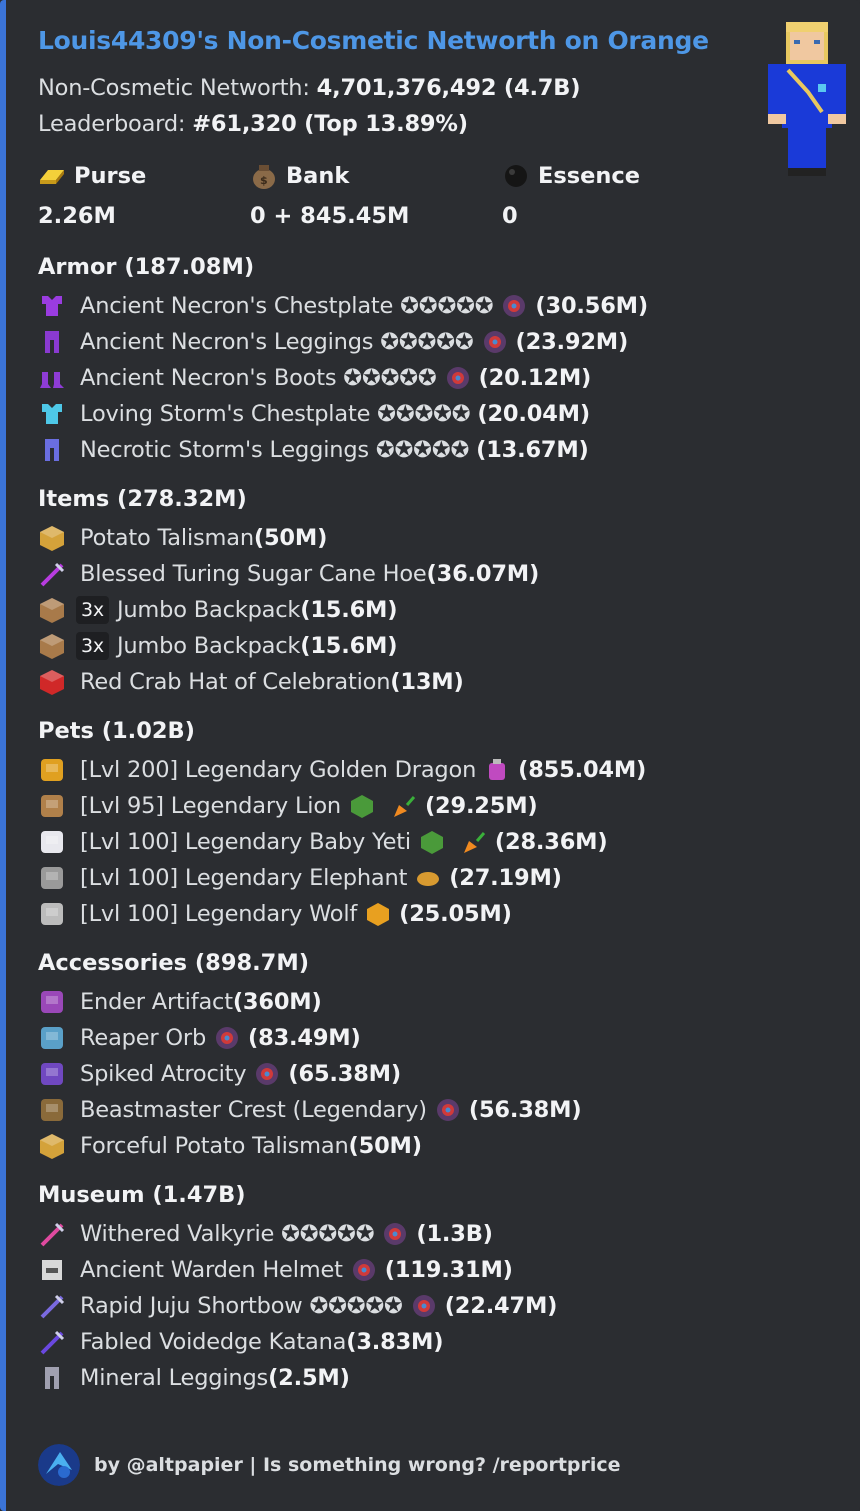 The height and width of the screenshot is (1511, 860). Describe the element at coordinates (52, 1234) in the screenshot. I see `sword-icon` at that location.